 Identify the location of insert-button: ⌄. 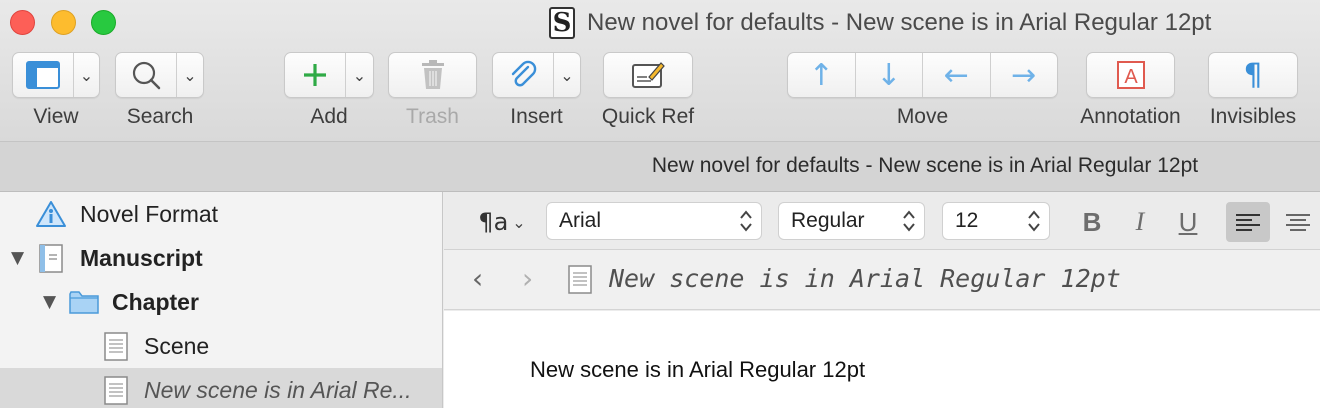
(536, 75).